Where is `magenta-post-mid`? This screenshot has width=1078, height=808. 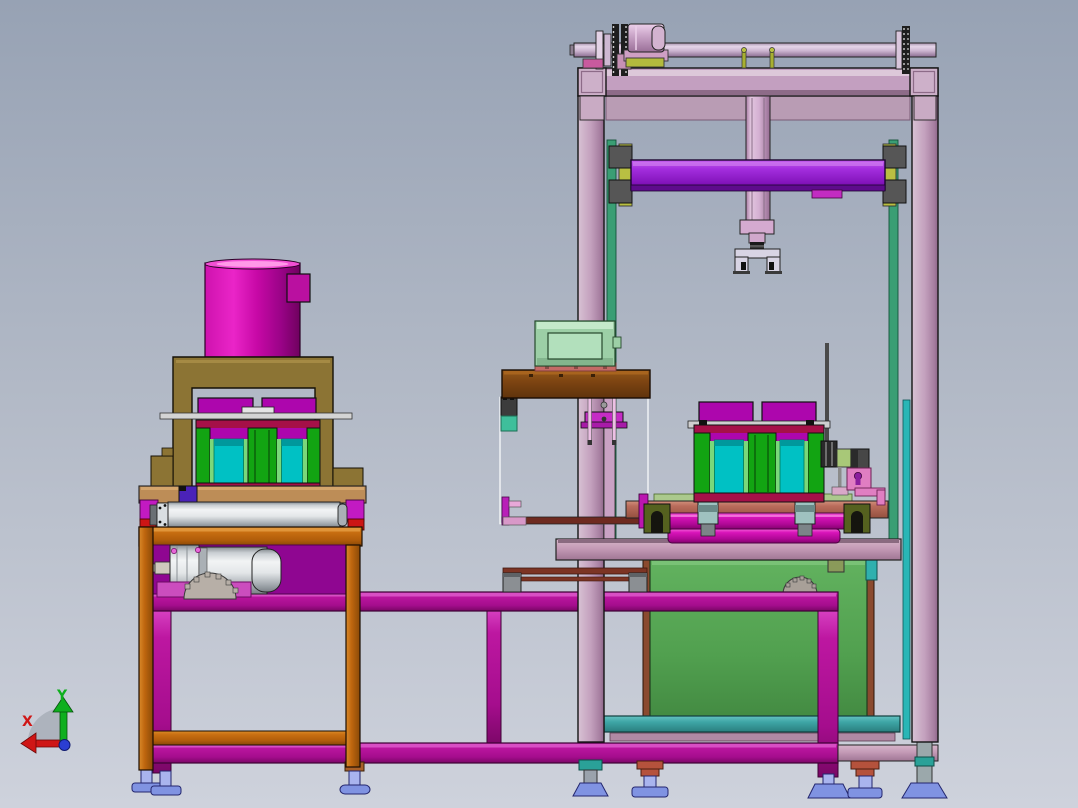
magenta-post-mid is located at coordinates (494, 677).